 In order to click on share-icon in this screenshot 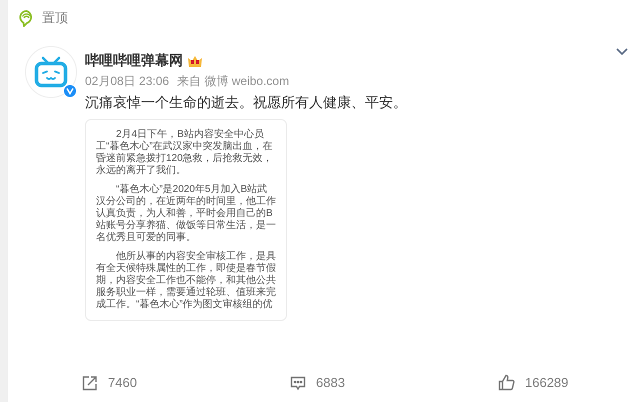, I will do `click(90, 382)`.